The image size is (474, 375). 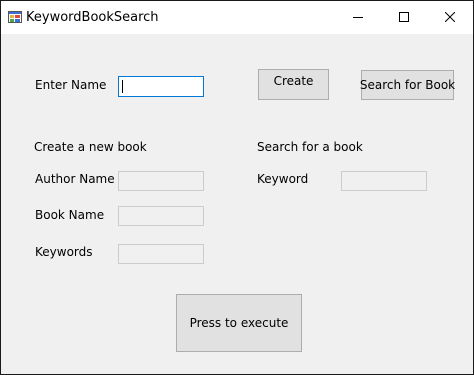 What do you see at coordinates (283, 179) in the screenshot?
I see `keyword-label: Keyword` at bounding box center [283, 179].